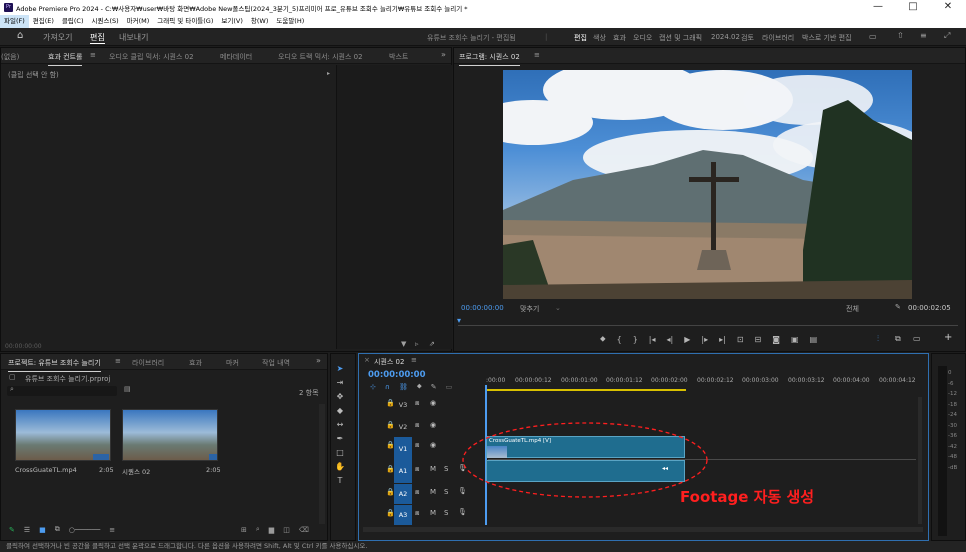 The image size is (966, 552). What do you see at coordinates (318, 360) in the screenshot?
I see `project-more-tabs-icon: »` at bounding box center [318, 360].